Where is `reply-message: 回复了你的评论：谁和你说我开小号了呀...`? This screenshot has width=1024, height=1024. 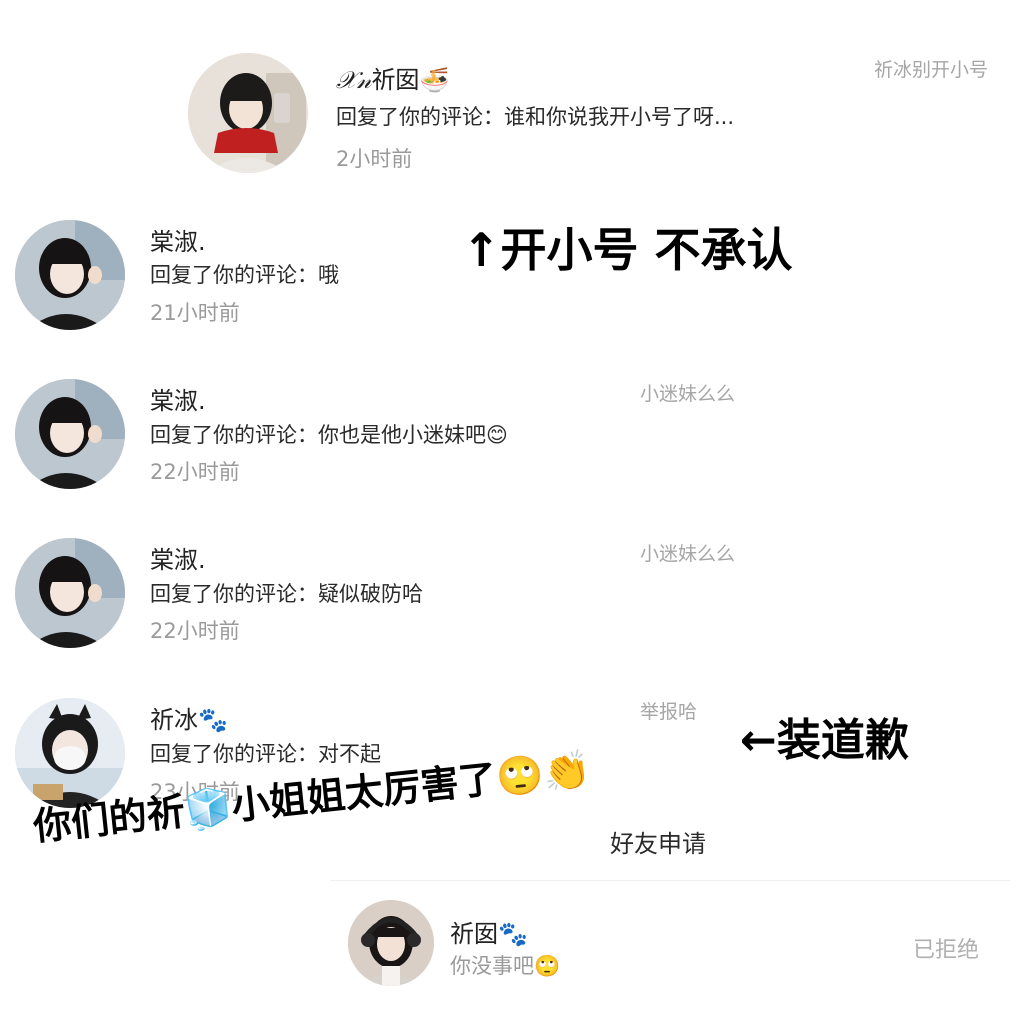
reply-message: 回复了你的评论：谁和你说我开小号了呀... is located at coordinates (535, 116).